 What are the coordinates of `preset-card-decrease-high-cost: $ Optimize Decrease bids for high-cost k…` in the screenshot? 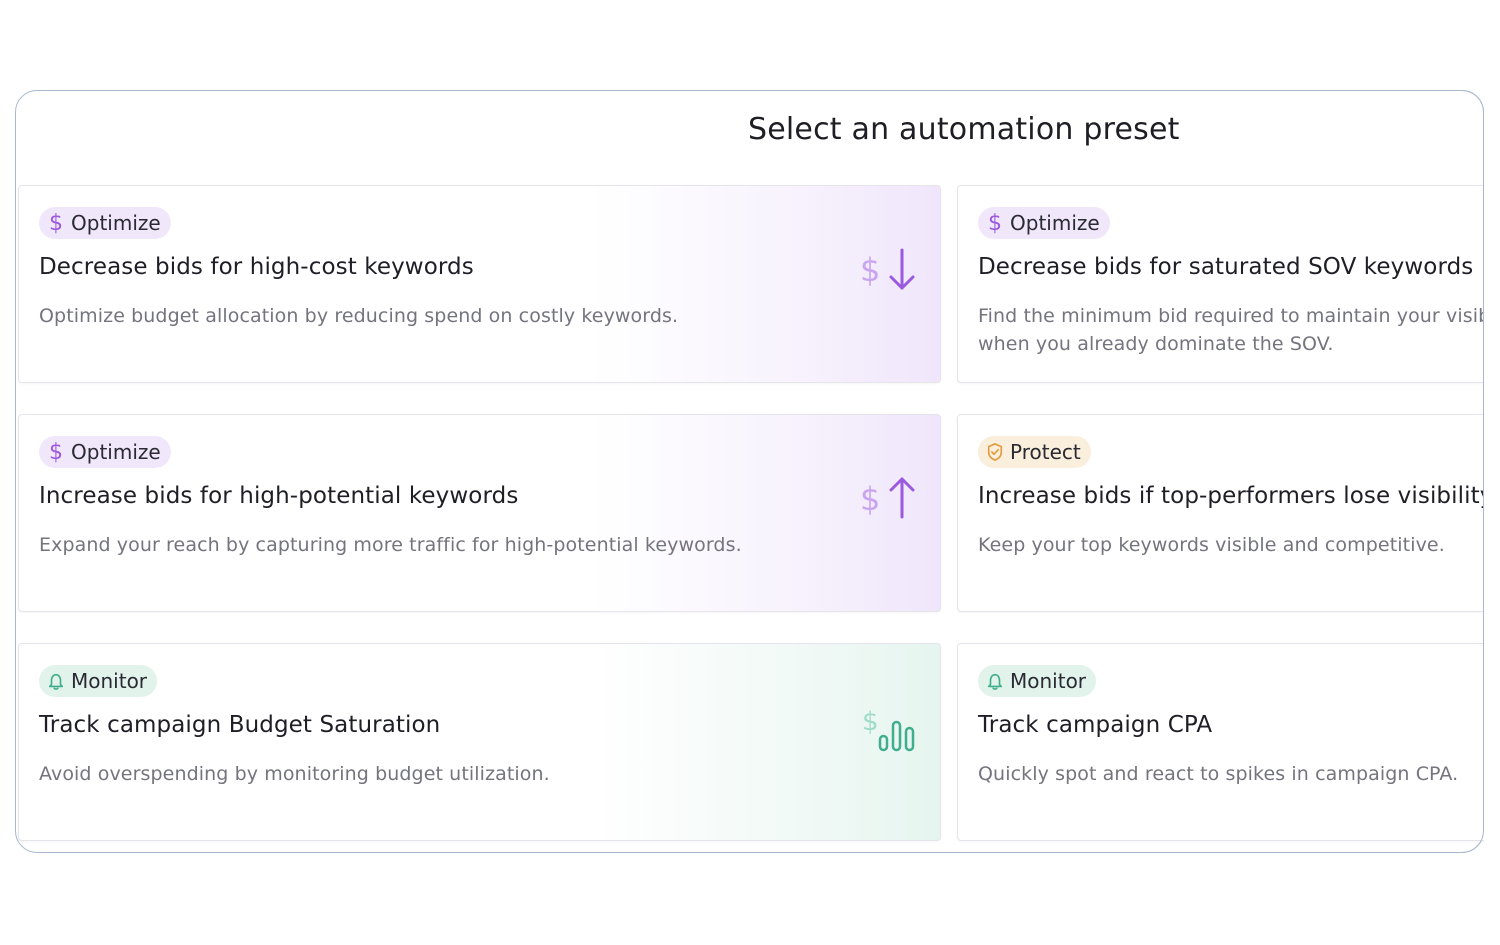 It's located at (479, 284).